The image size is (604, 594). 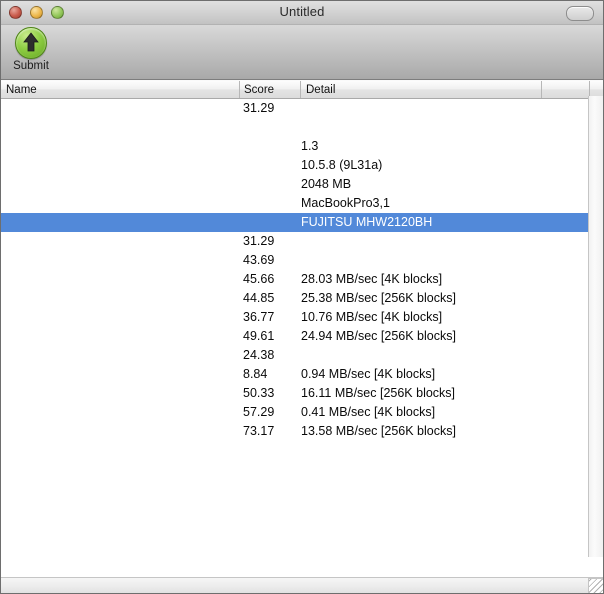 I want to click on upload-arrow-glyph, so click(x=31, y=42).